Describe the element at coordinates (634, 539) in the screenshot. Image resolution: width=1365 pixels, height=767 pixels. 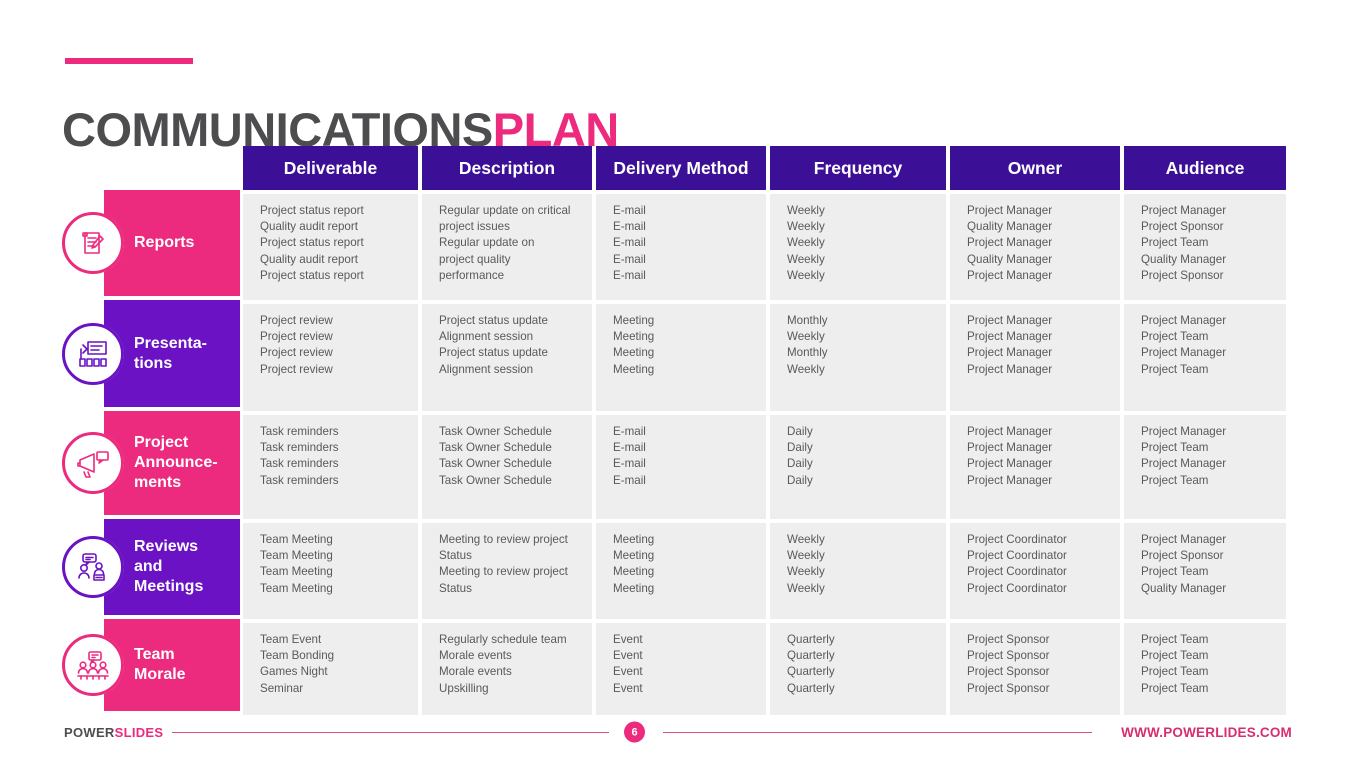
I see `cell-line: Meeting` at that location.